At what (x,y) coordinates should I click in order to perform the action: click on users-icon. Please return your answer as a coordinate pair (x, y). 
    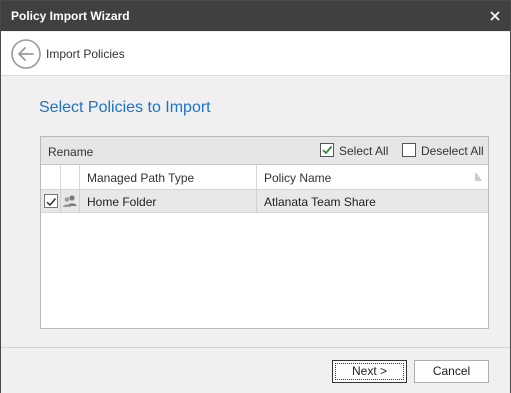
    Looking at the image, I should click on (70, 201).